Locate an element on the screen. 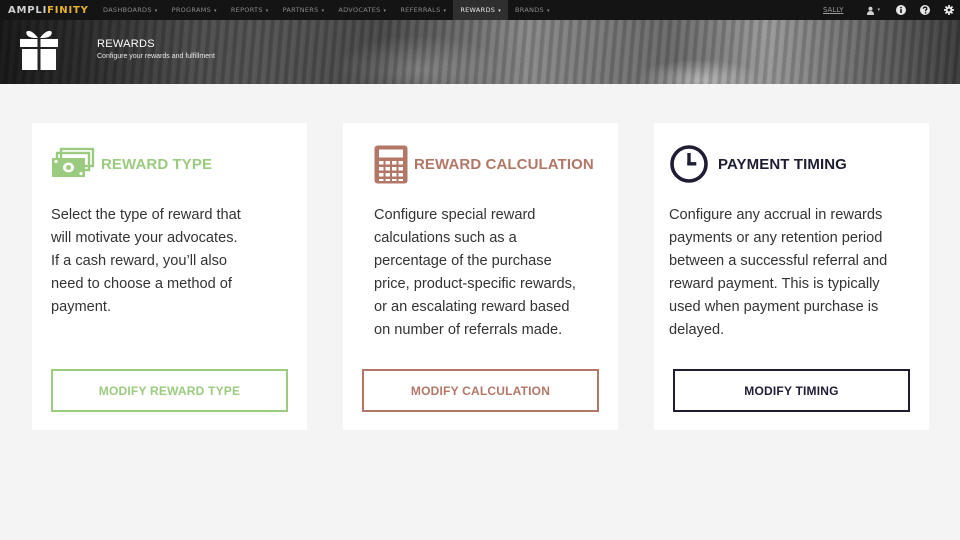 This screenshot has height=540, width=960. logo-text-finity: FINITY is located at coordinates (68, 10).